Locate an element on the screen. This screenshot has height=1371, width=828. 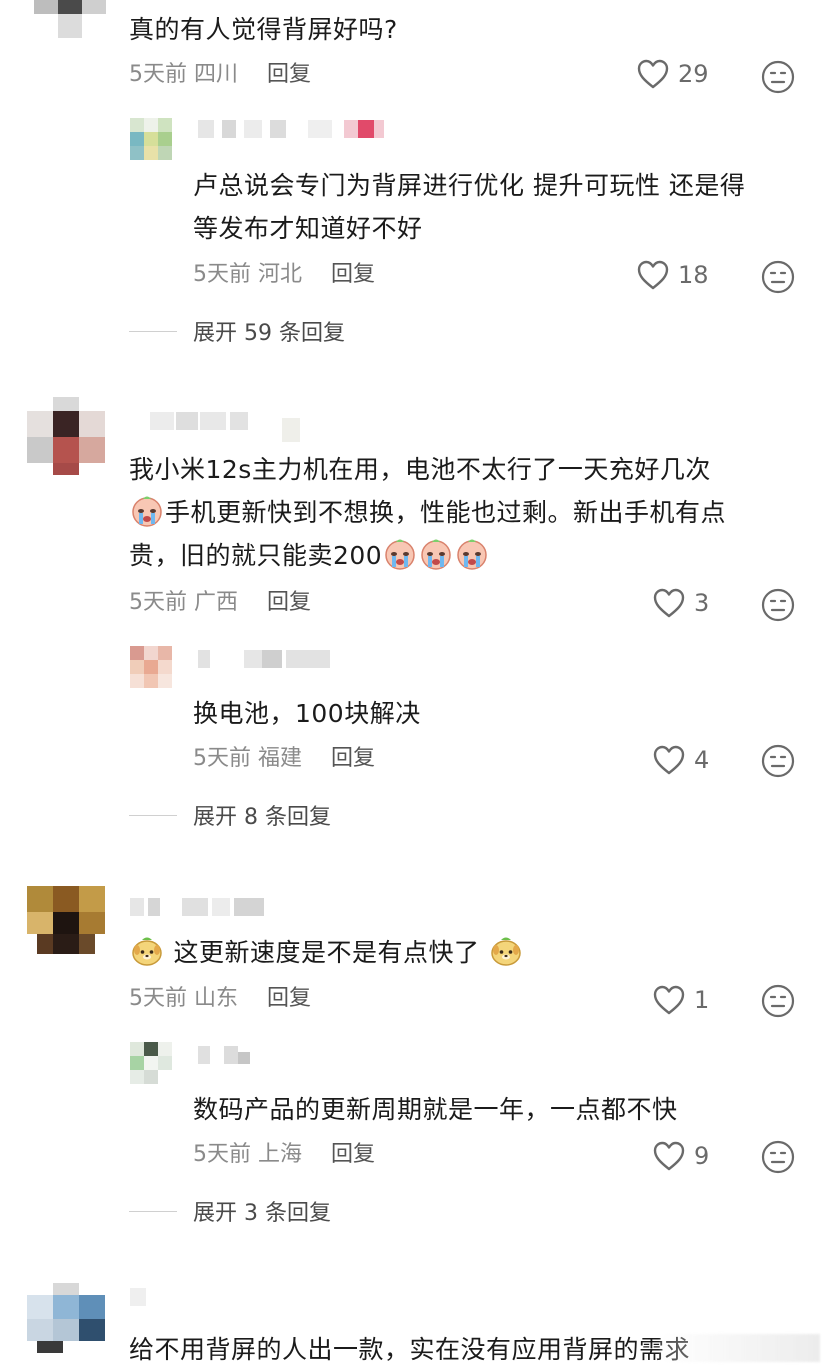
reply-text: 换电池，100块解决 is located at coordinates (307, 713).